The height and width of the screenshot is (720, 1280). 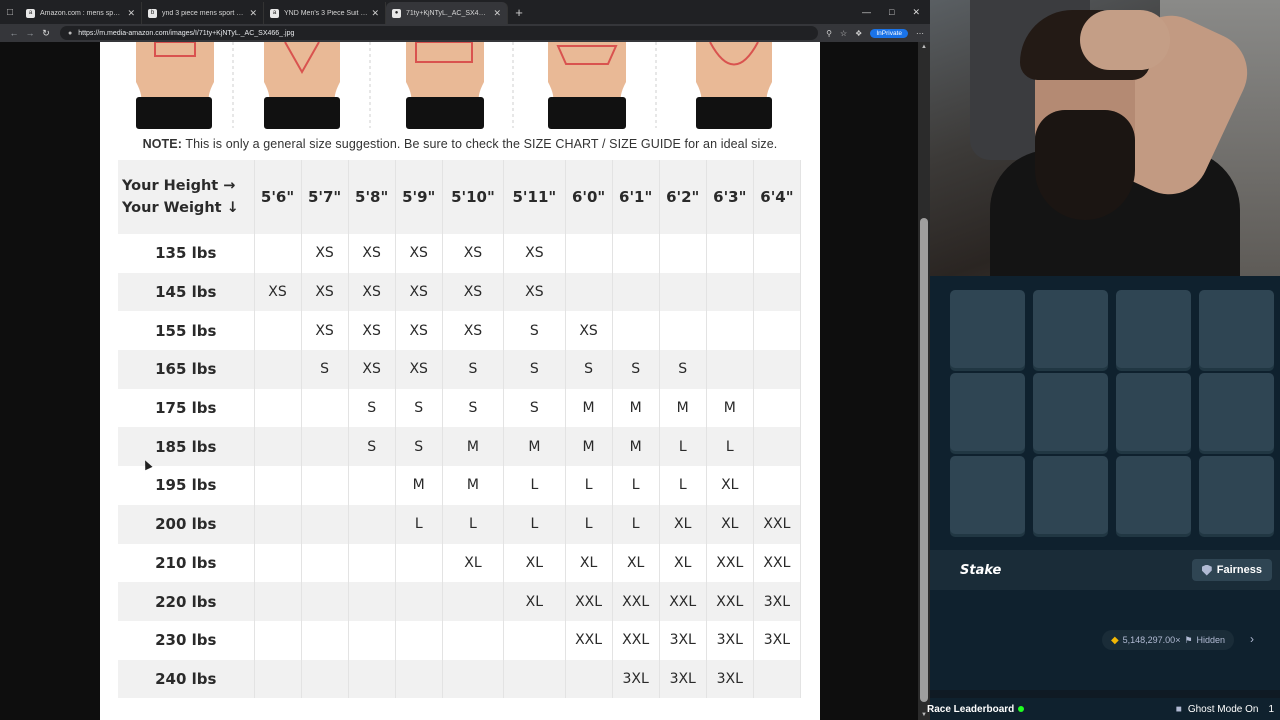 I want to click on table-row: 230 lbs XXL XXL 3XL 3XL 3XL, so click(x=460, y=640).